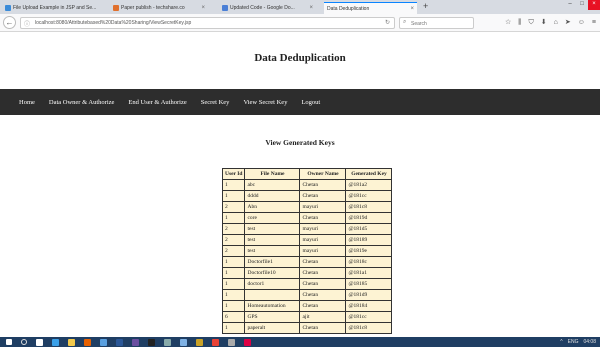 This screenshot has width=600, height=347. I want to click on back-icon: ←, so click(9, 22).